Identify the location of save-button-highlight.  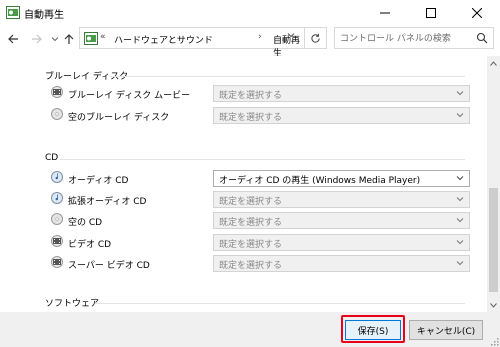
(373, 329).